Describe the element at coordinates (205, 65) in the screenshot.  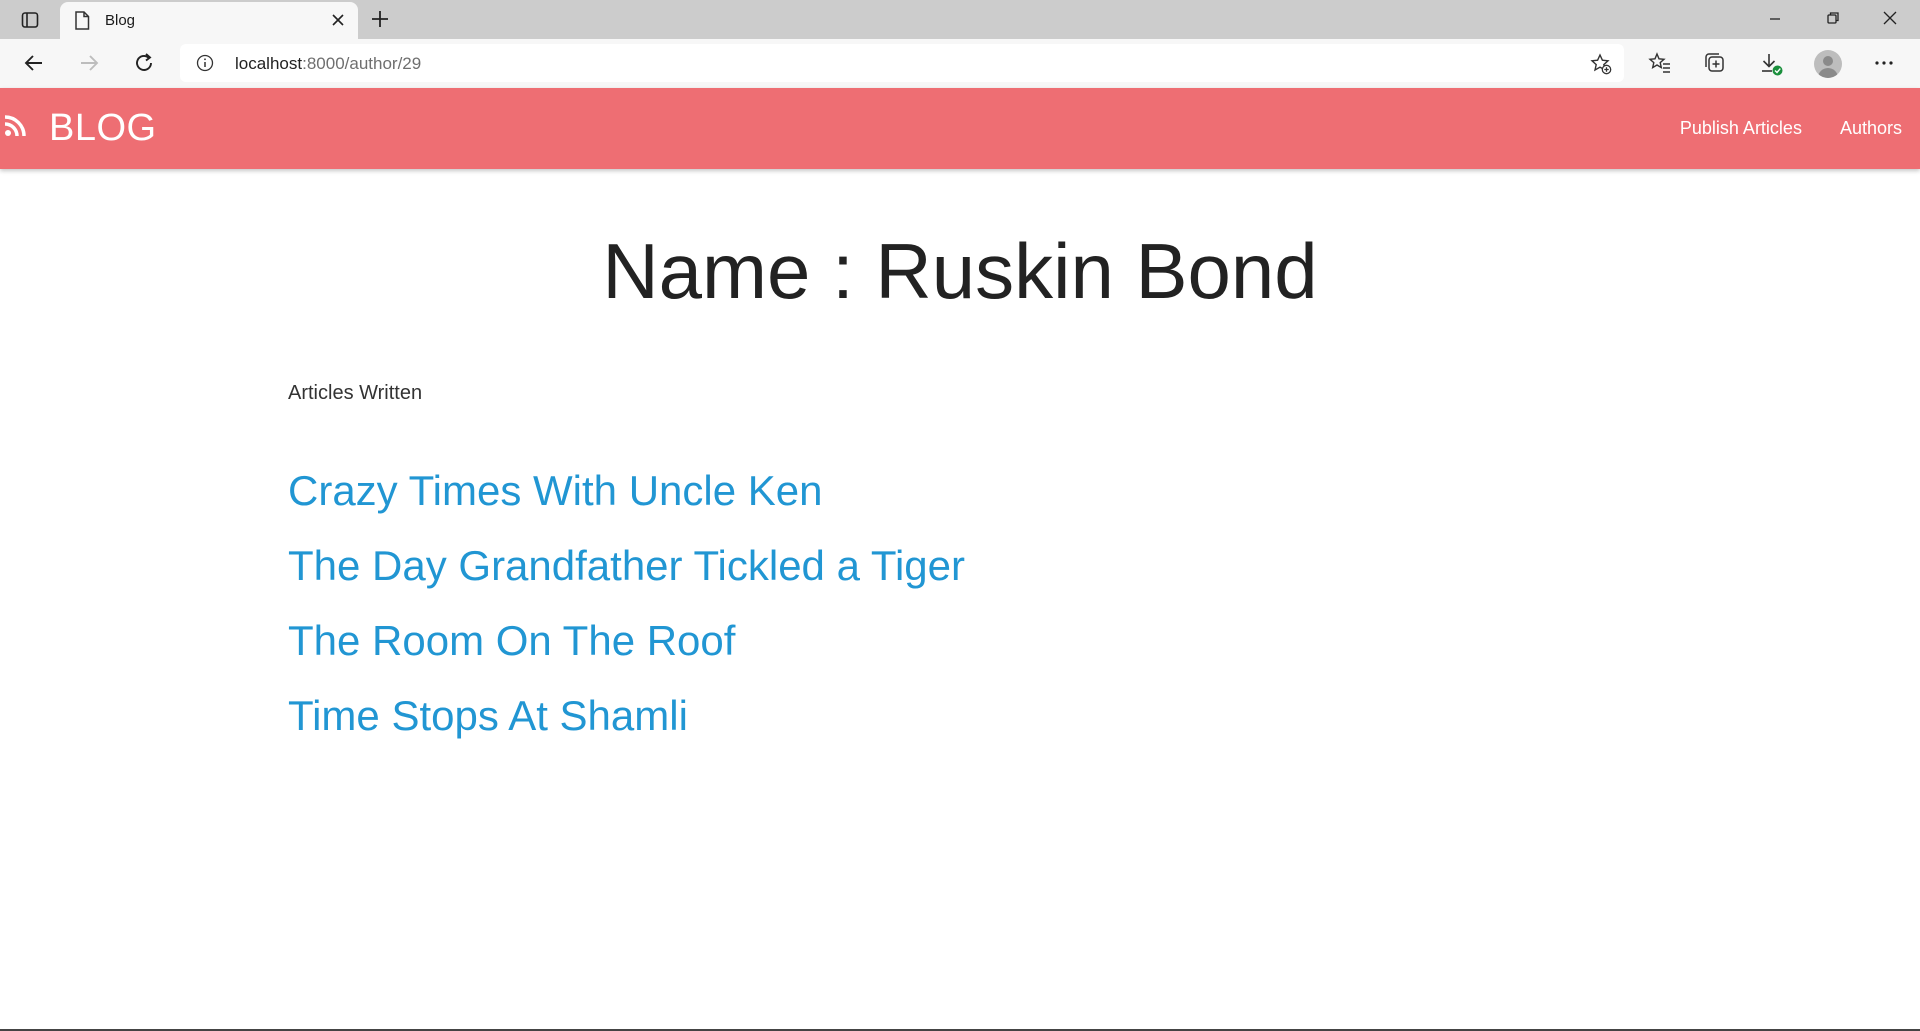
I see `info-icon` at that location.